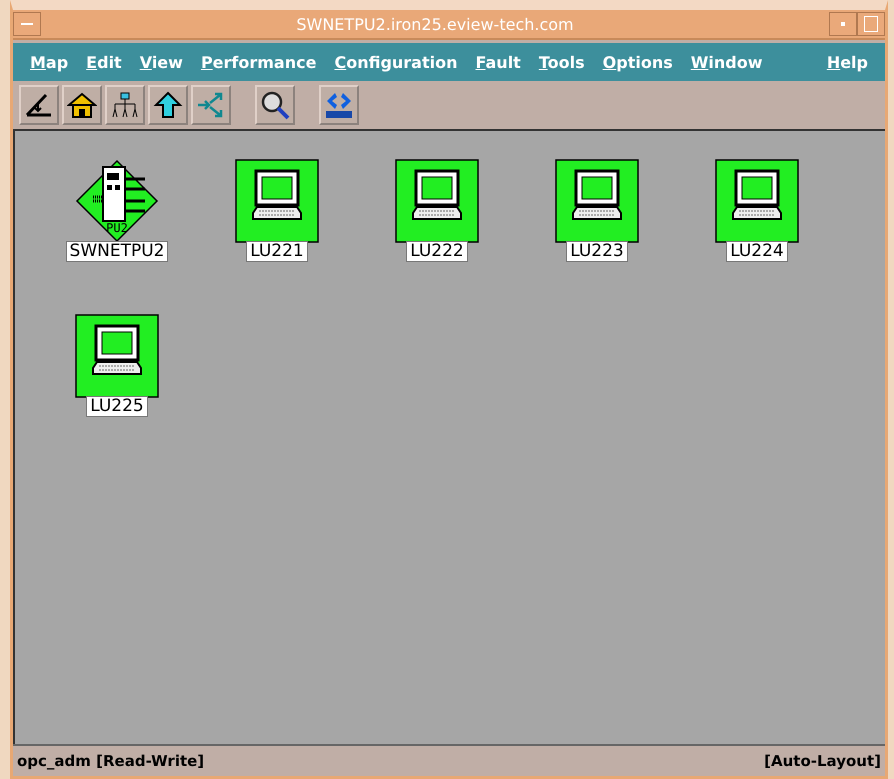 This screenshot has width=894, height=779. Describe the element at coordinates (847, 62) in the screenshot. I see `menu-item: Help` at that location.